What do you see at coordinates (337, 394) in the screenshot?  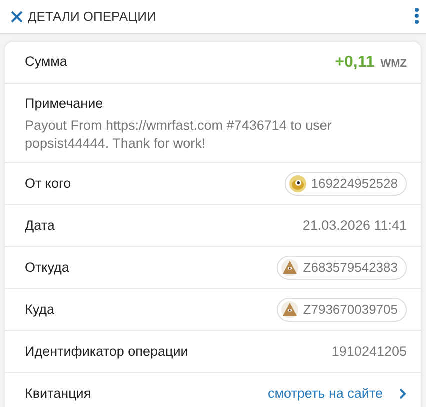 I see `view-on-site-link: смотреть на сайте` at bounding box center [337, 394].